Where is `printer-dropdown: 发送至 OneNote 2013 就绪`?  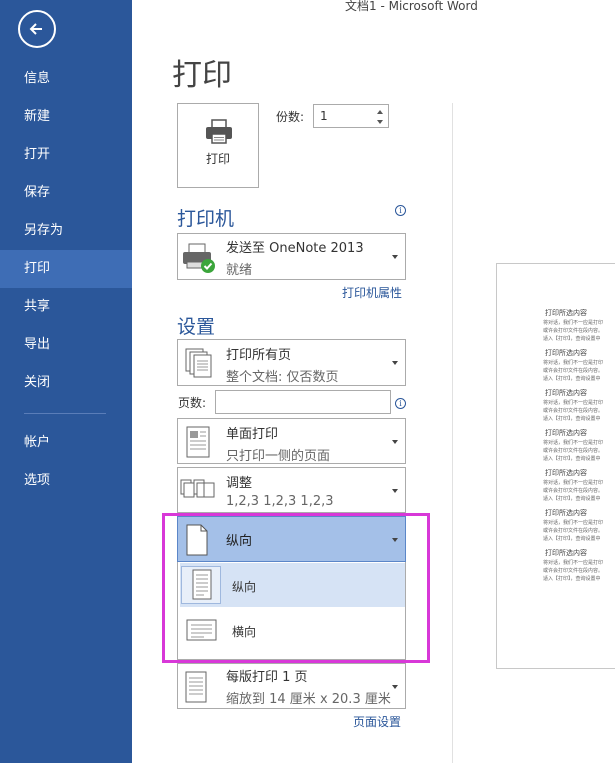 printer-dropdown: 发送至 OneNote 2013 就绪 is located at coordinates (291, 256).